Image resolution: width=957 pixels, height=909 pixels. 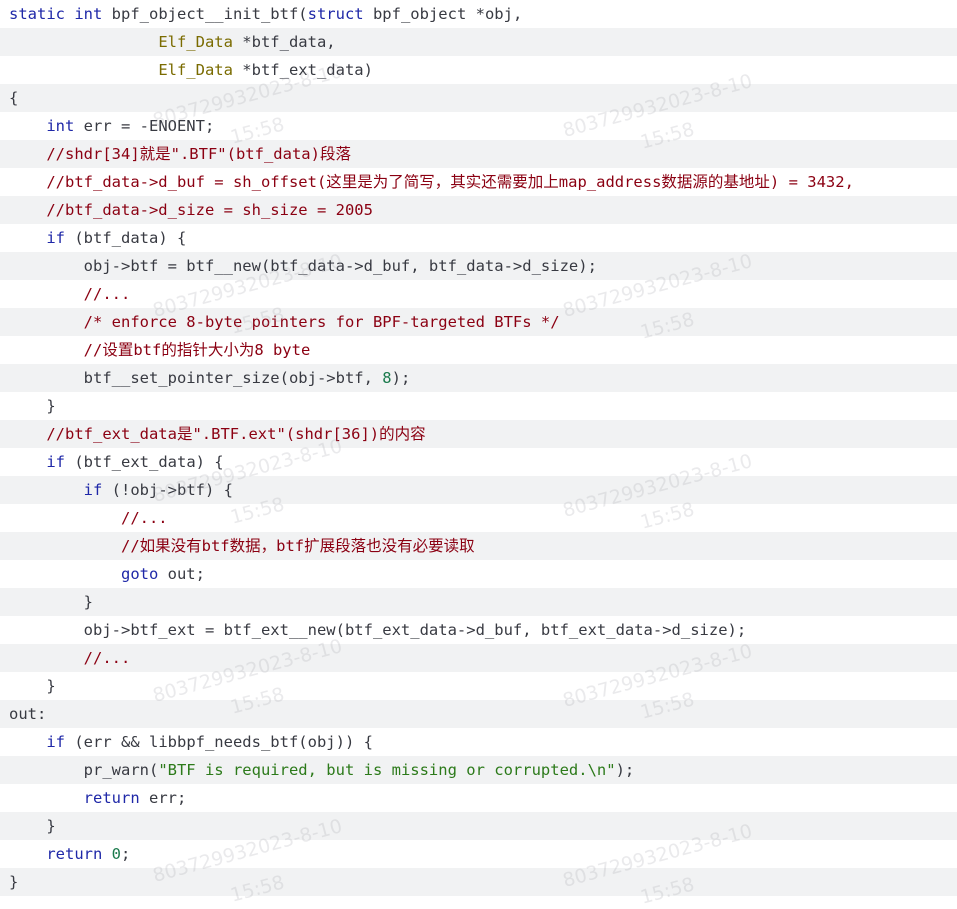 What do you see at coordinates (284, 42) in the screenshot?
I see `code-token: *btf_data,` at bounding box center [284, 42].